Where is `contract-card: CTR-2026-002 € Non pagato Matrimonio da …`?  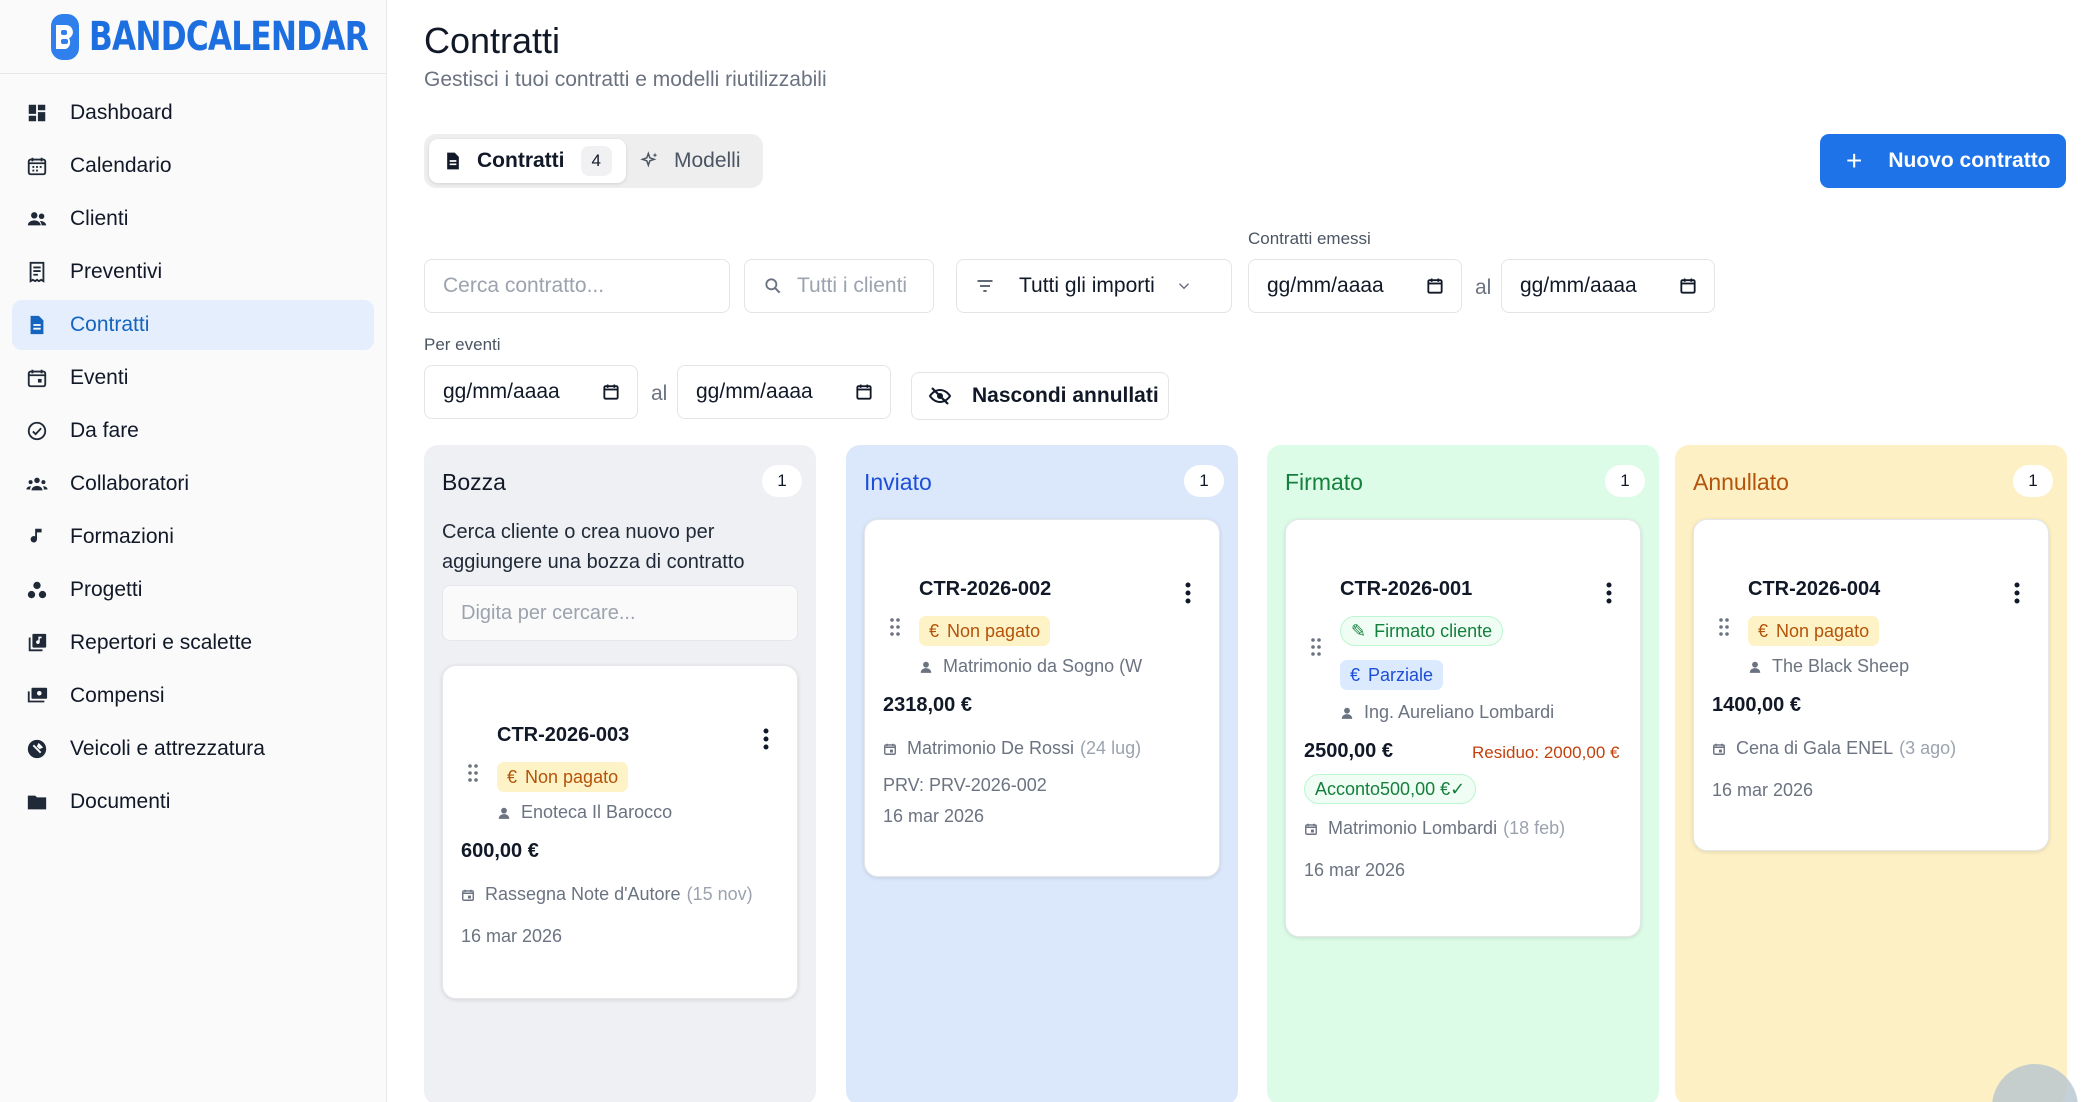 contract-card: CTR-2026-002 € Non pagato Matrimonio da … is located at coordinates (1042, 698).